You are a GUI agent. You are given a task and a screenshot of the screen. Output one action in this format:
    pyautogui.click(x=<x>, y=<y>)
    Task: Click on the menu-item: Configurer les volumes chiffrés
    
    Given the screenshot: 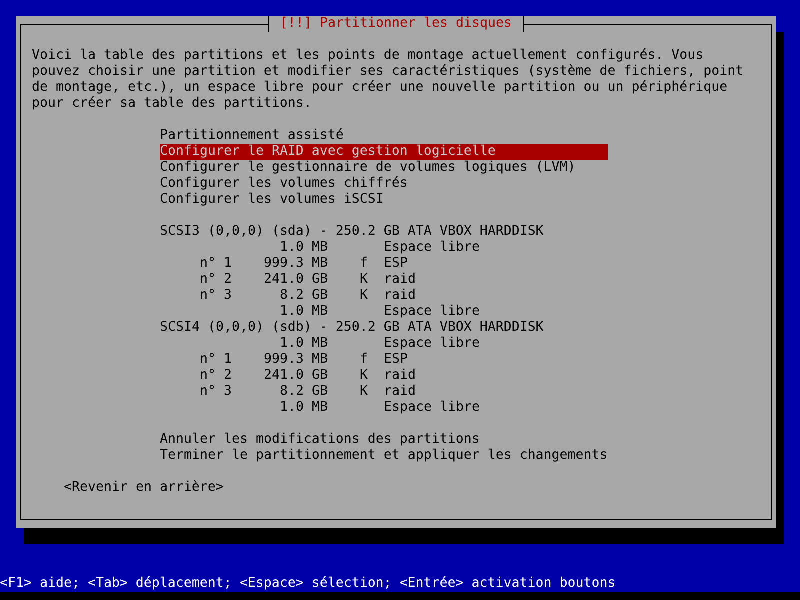 What is the action you would take?
    pyautogui.click(x=384, y=184)
    